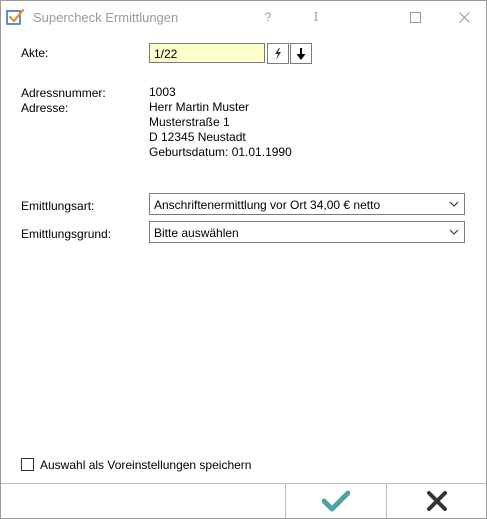  I want to click on adressnummer-label: Adressnummer:, so click(63, 93).